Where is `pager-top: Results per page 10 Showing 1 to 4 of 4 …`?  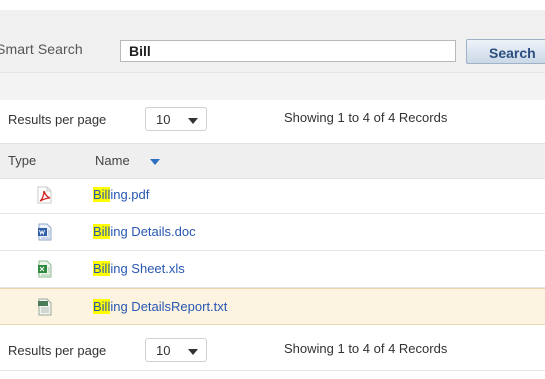 pager-top: Results per page 10 Showing 1 to 4 of 4 … is located at coordinates (276, 119).